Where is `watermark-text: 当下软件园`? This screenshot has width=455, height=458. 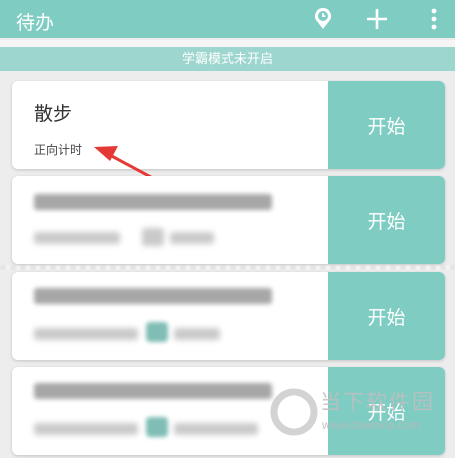
watermark-text: 当下软件园 is located at coordinates (377, 402).